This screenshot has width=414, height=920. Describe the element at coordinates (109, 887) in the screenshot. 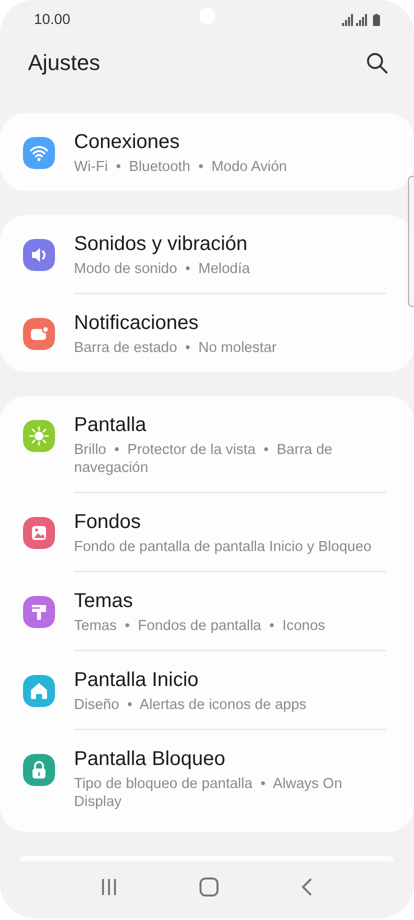

I see `recent-apps-icon` at that location.